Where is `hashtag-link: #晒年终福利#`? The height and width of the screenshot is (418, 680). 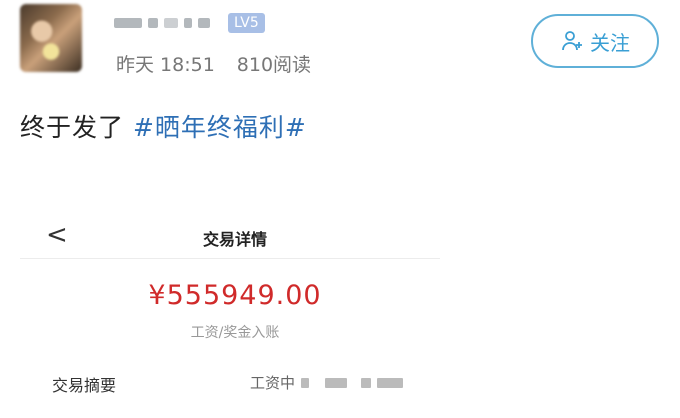 hashtag-link: #晒年终福利# is located at coordinates (220, 127).